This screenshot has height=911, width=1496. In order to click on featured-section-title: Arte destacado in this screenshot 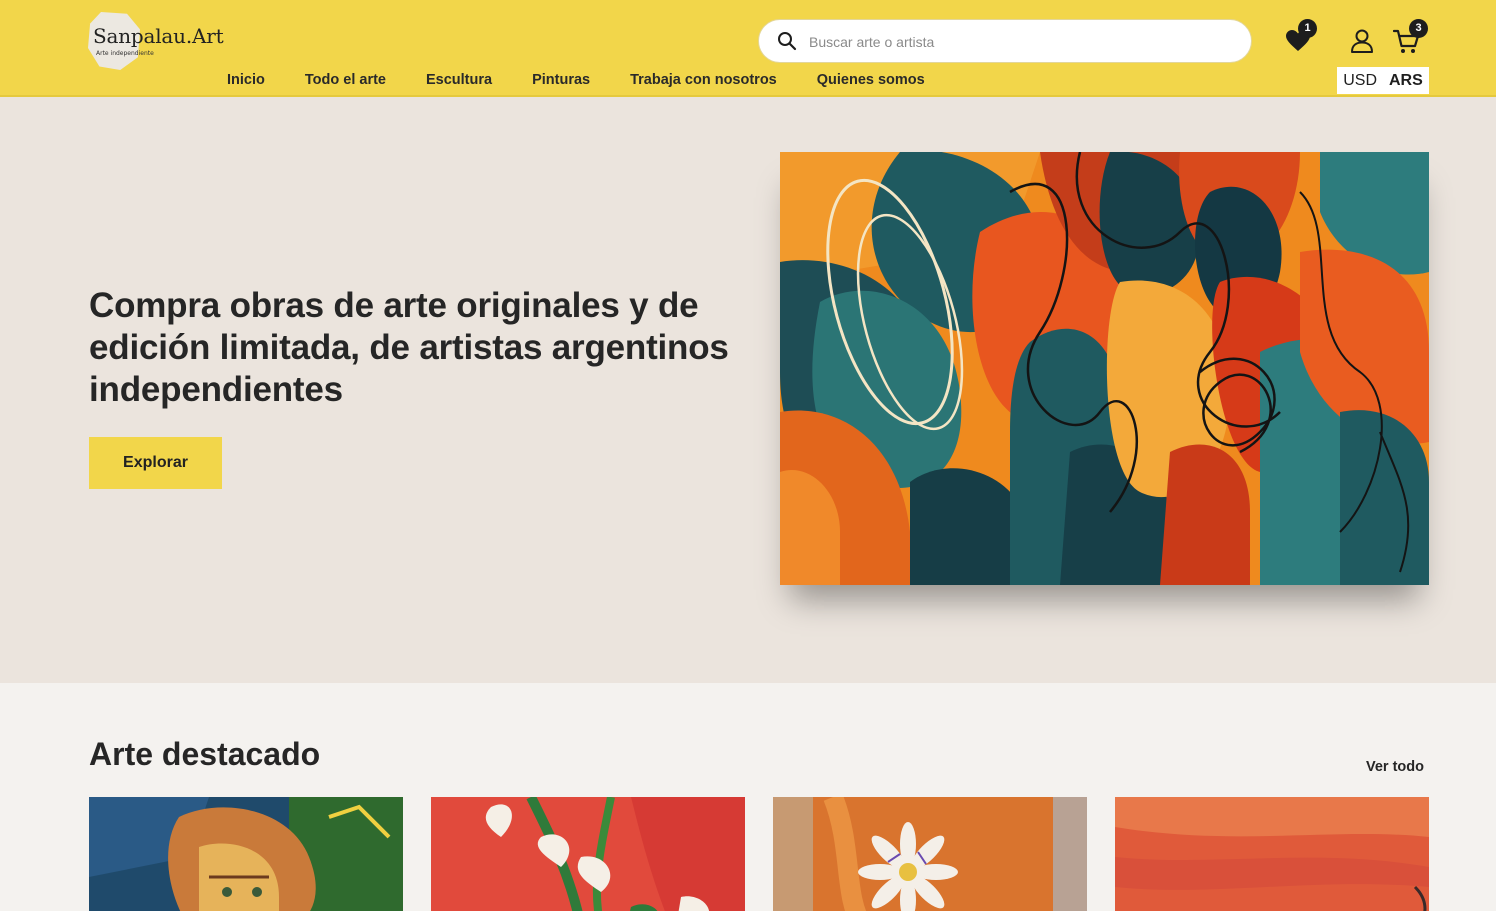, I will do `click(205, 754)`.